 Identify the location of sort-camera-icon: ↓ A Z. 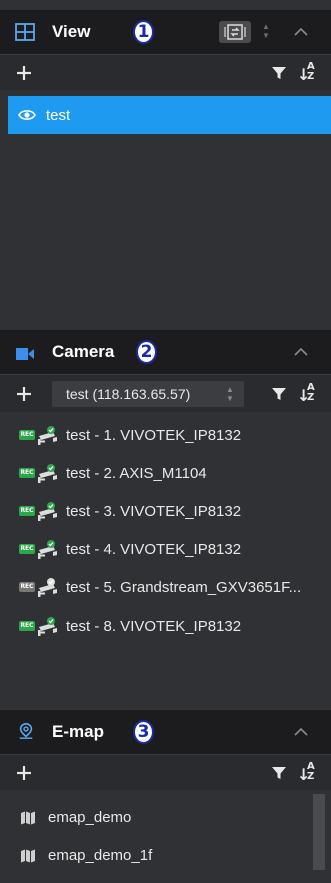
(307, 394).